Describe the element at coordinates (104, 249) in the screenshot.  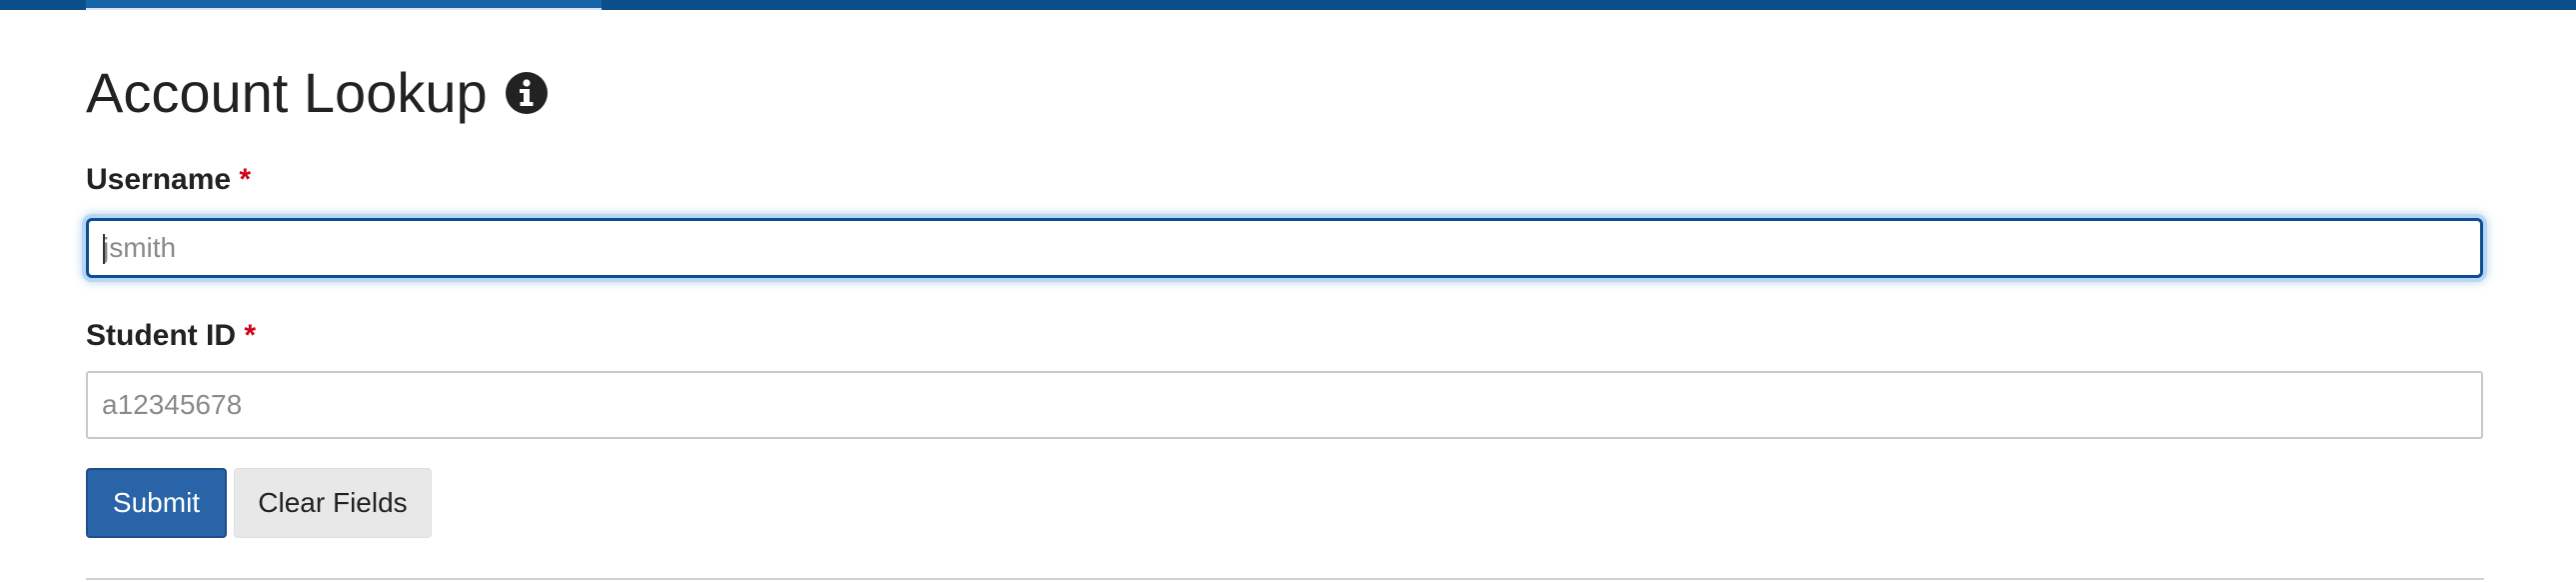
I see `text-caret` at that location.